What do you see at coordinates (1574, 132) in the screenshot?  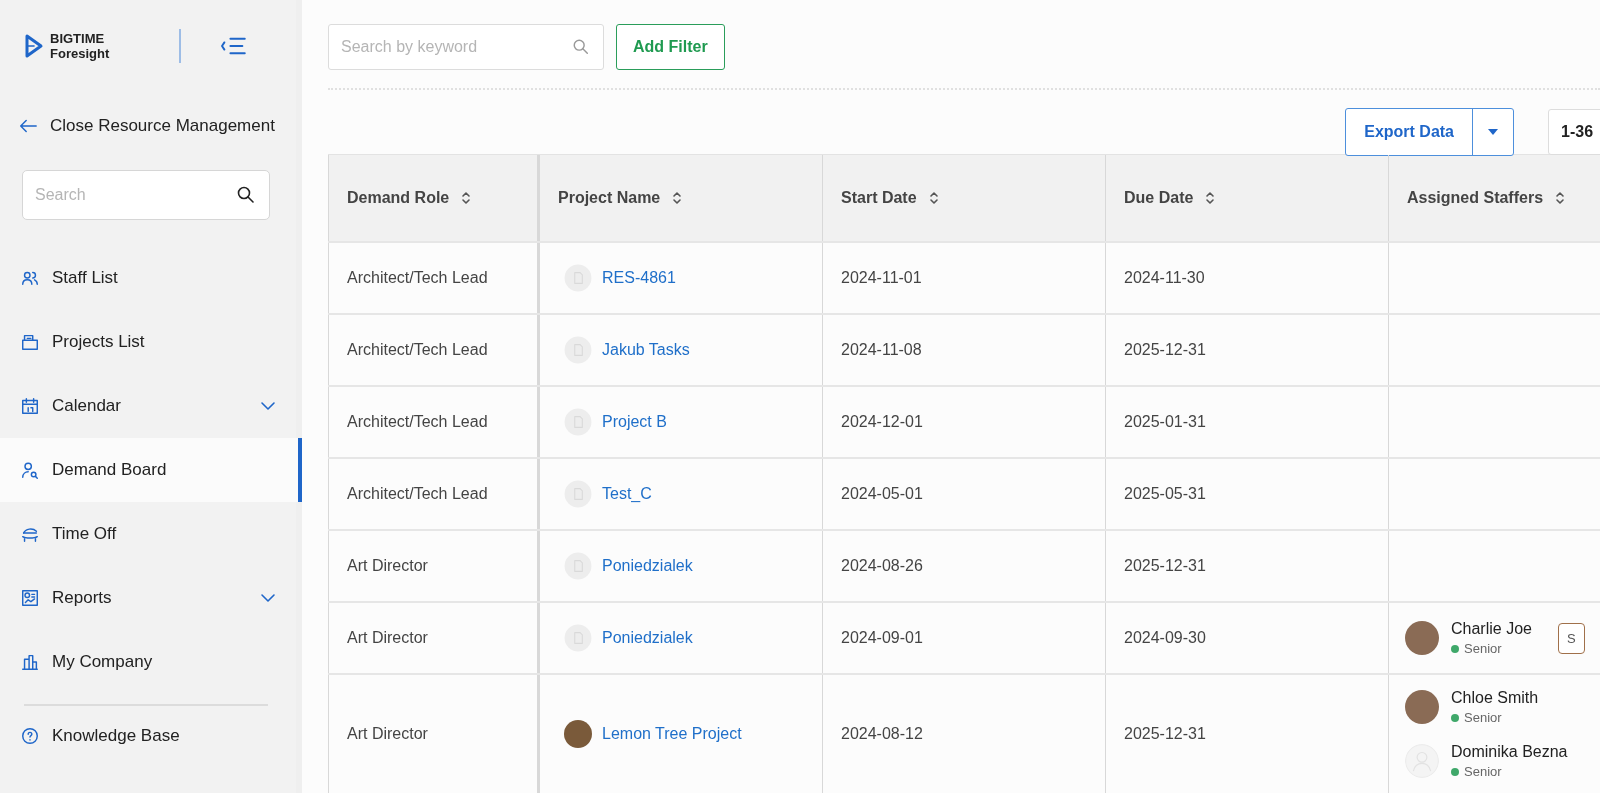 I see `pagination-range: 1-36` at bounding box center [1574, 132].